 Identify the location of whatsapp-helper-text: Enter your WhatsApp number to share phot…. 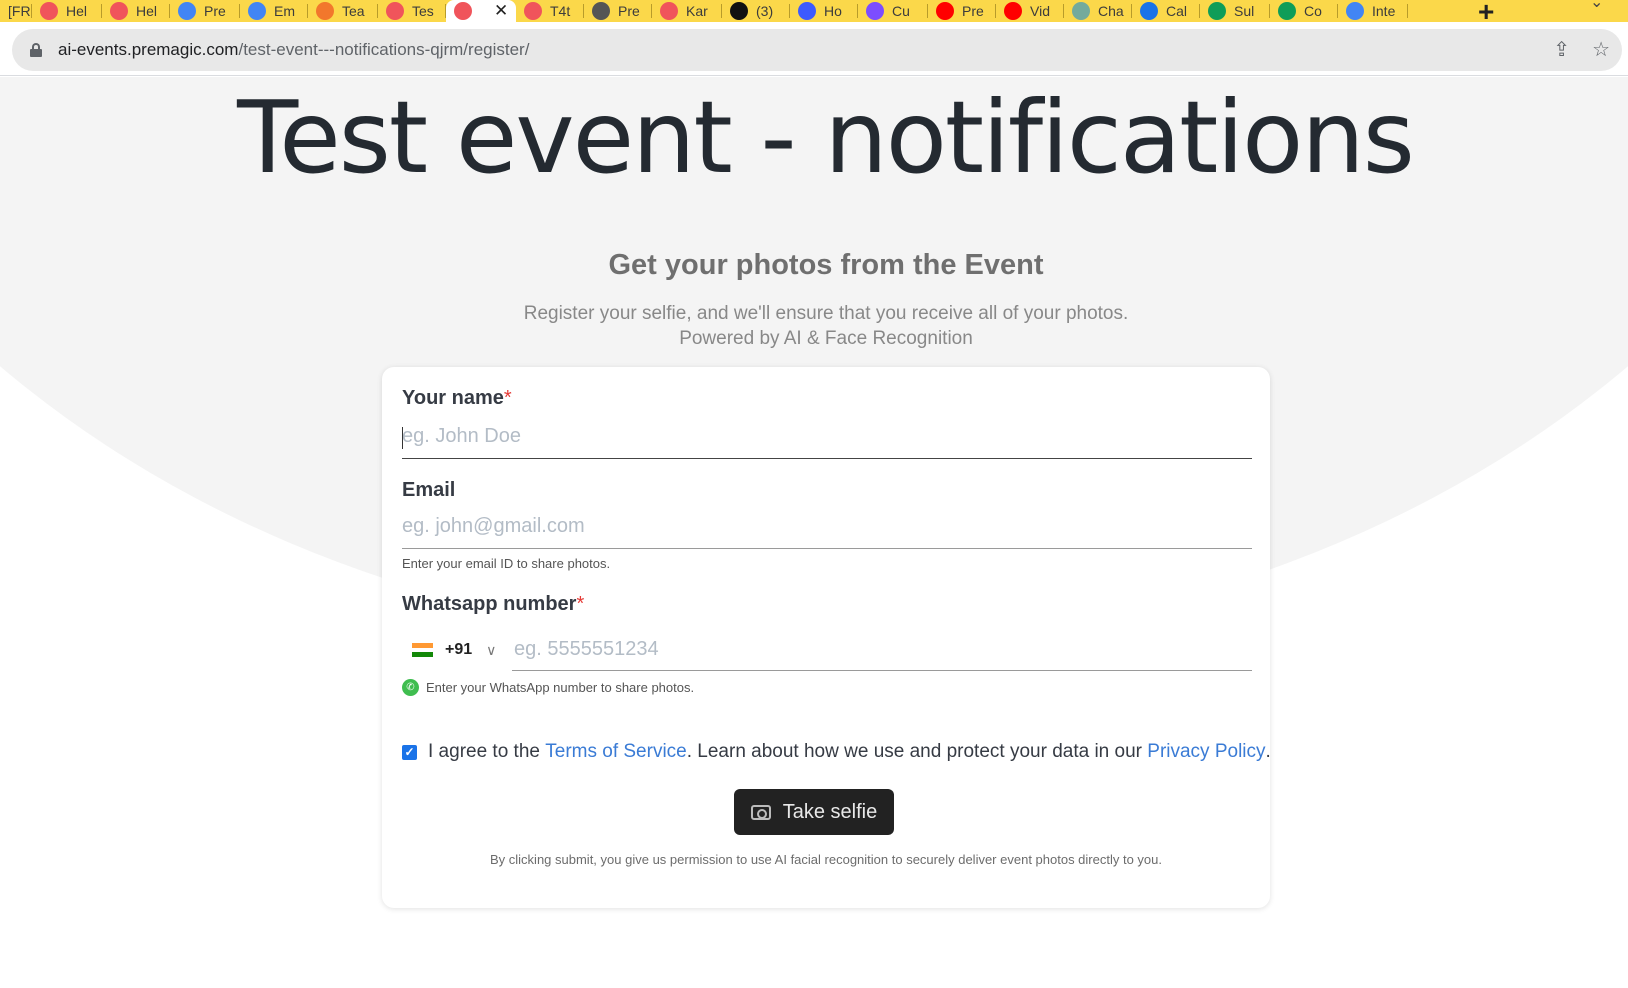
(560, 687).